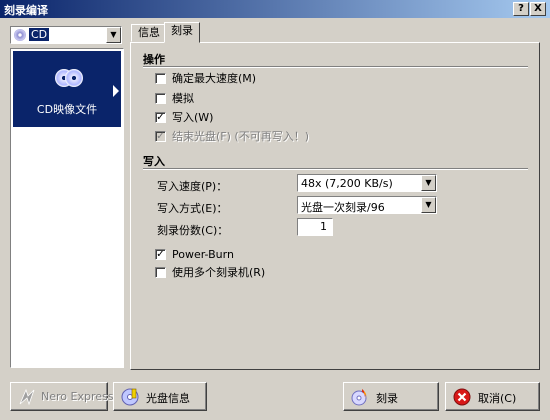 The height and width of the screenshot is (420, 550). Describe the element at coordinates (192, 186) in the screenshot. I see `write-speed-label: 写入速度(P)：` at that location.